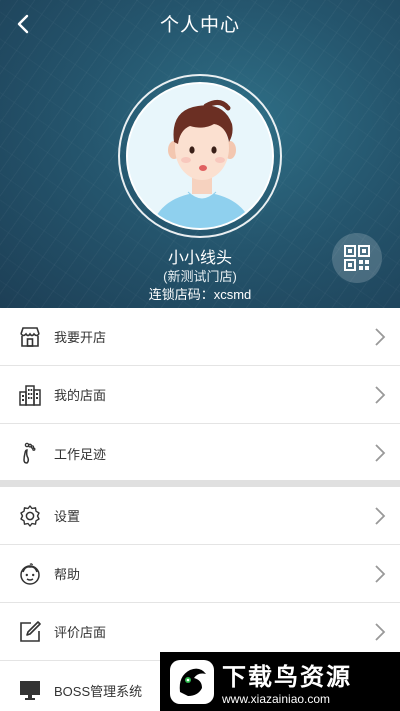  What do you see at coordinates (67, 516) in the screenshot?
I see `menu-item-label: 设置` at bounding box center [67, 516].